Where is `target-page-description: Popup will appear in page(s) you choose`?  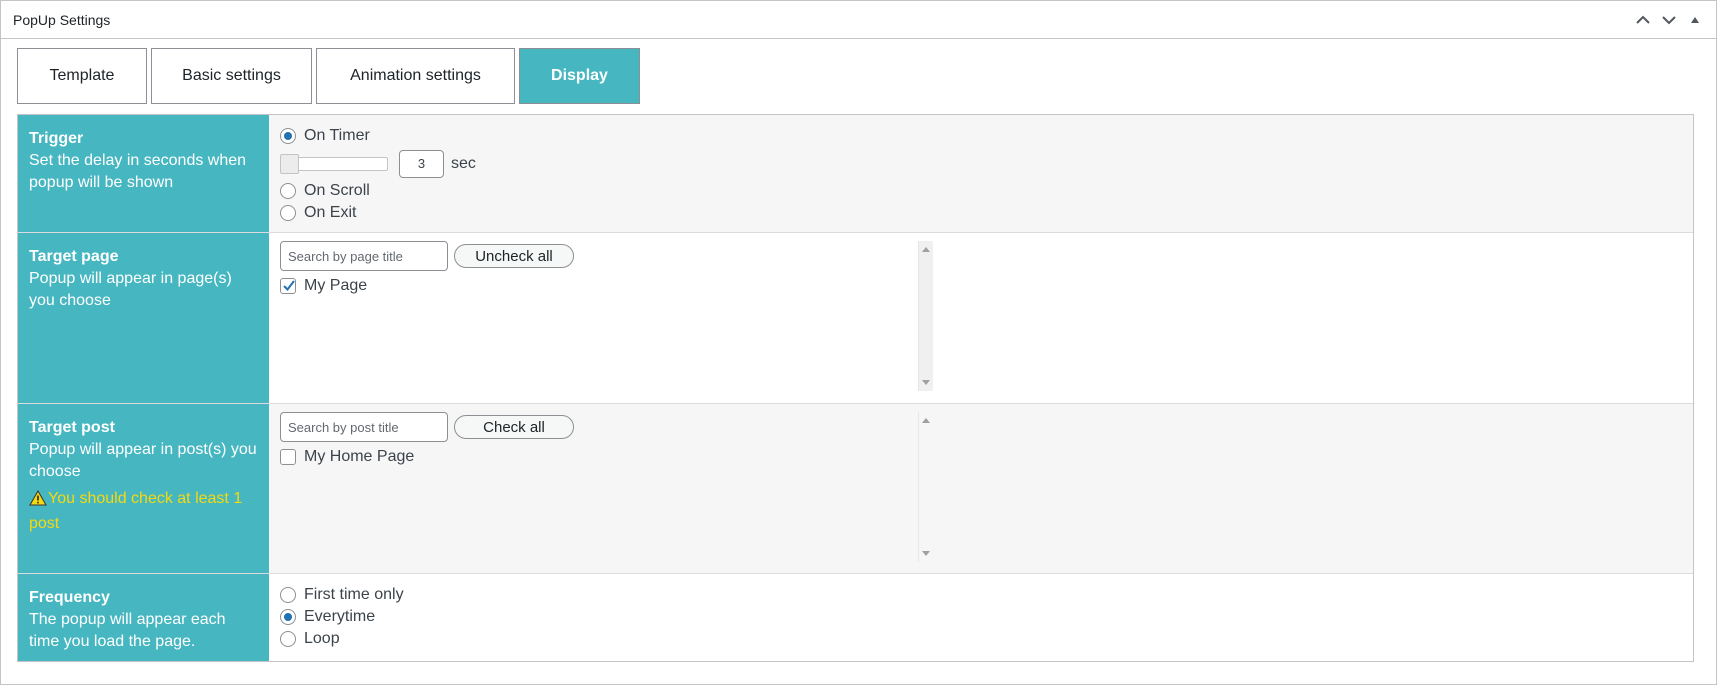
target-page-description: Popup will appear in page(s) you choose is located at coordinates (130, 289).